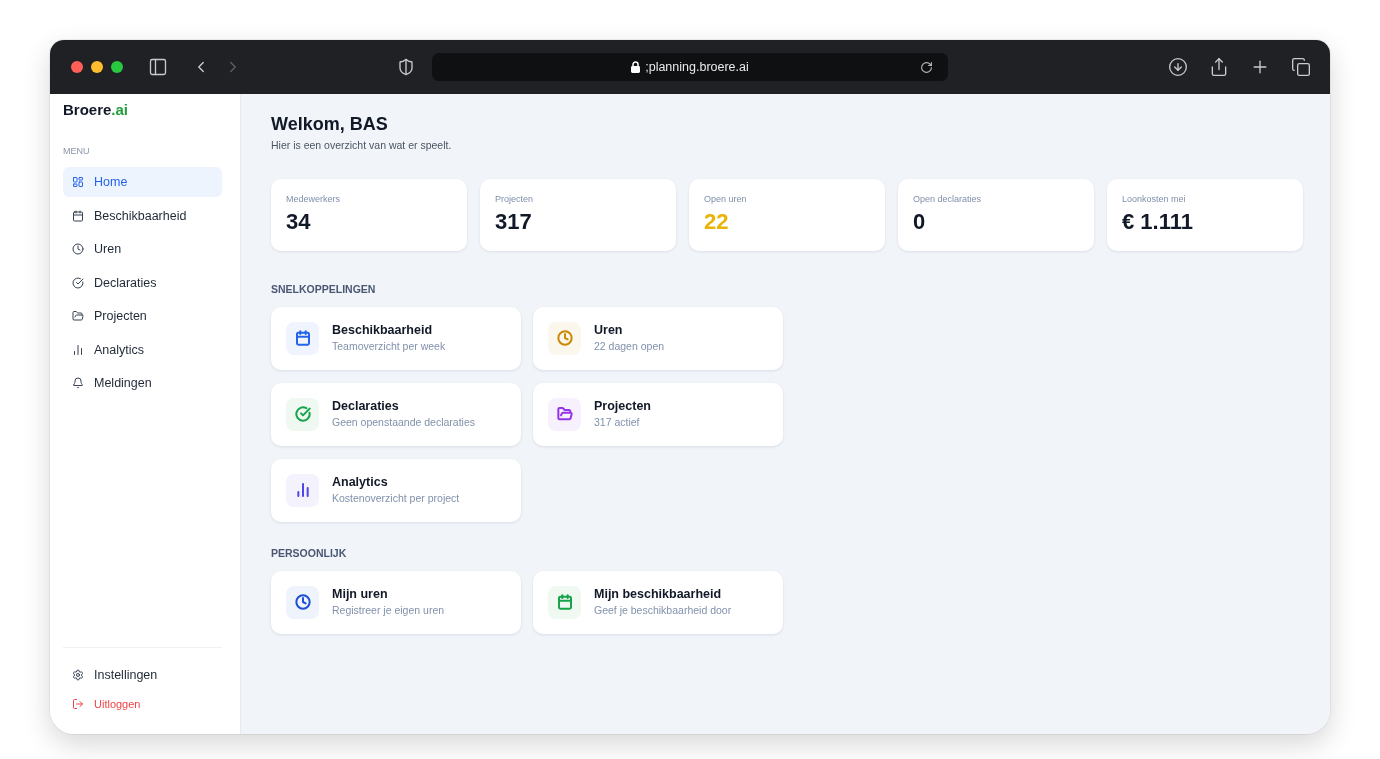 This screenshot has width=1380, height=759. What do you see at coordinates (78, 383) in the screenshot?
I see `bell-icon` at bounding box center [78, 383].